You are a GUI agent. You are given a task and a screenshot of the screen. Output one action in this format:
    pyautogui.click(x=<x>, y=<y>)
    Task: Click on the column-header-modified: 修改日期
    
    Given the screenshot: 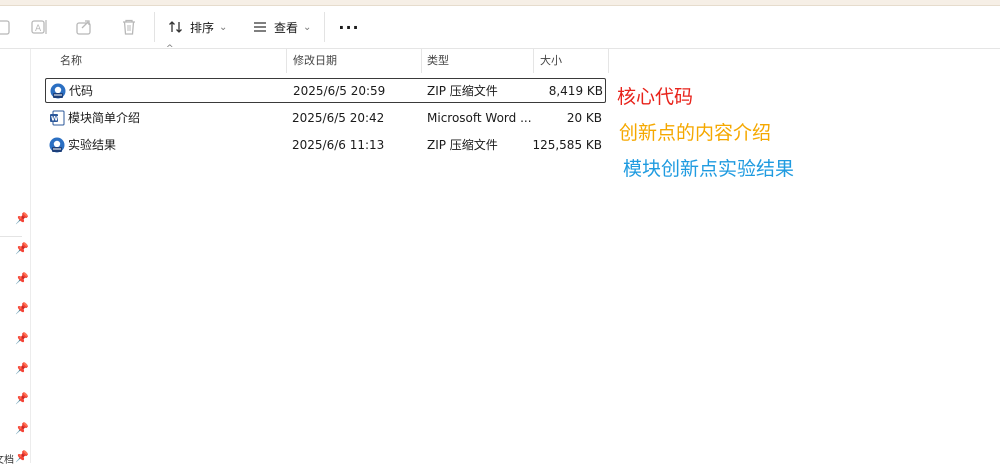 What is the action you would take?
    pyautogui.click(x=315, y=61)
    